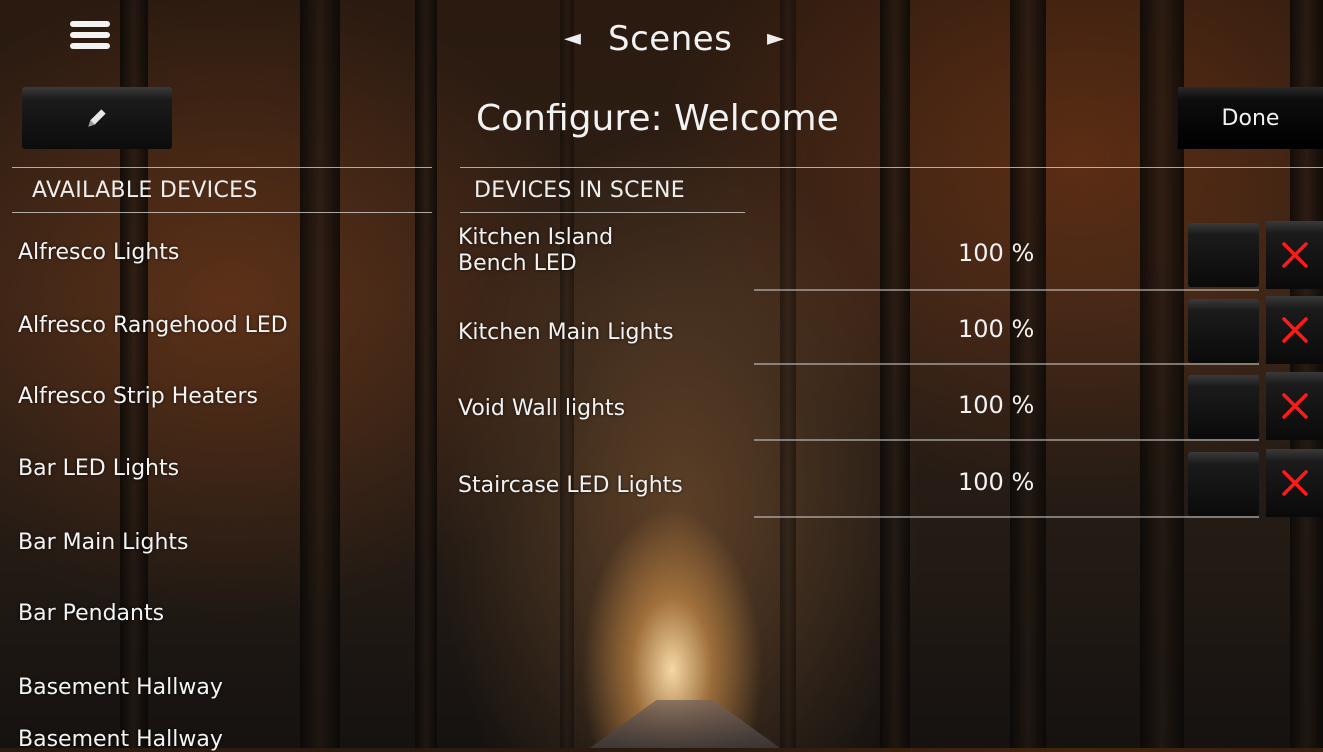 This screenshot has height=752, width=1323. I want to click on scene-device-name: Kitchen Main Lights, so click(566, 332).